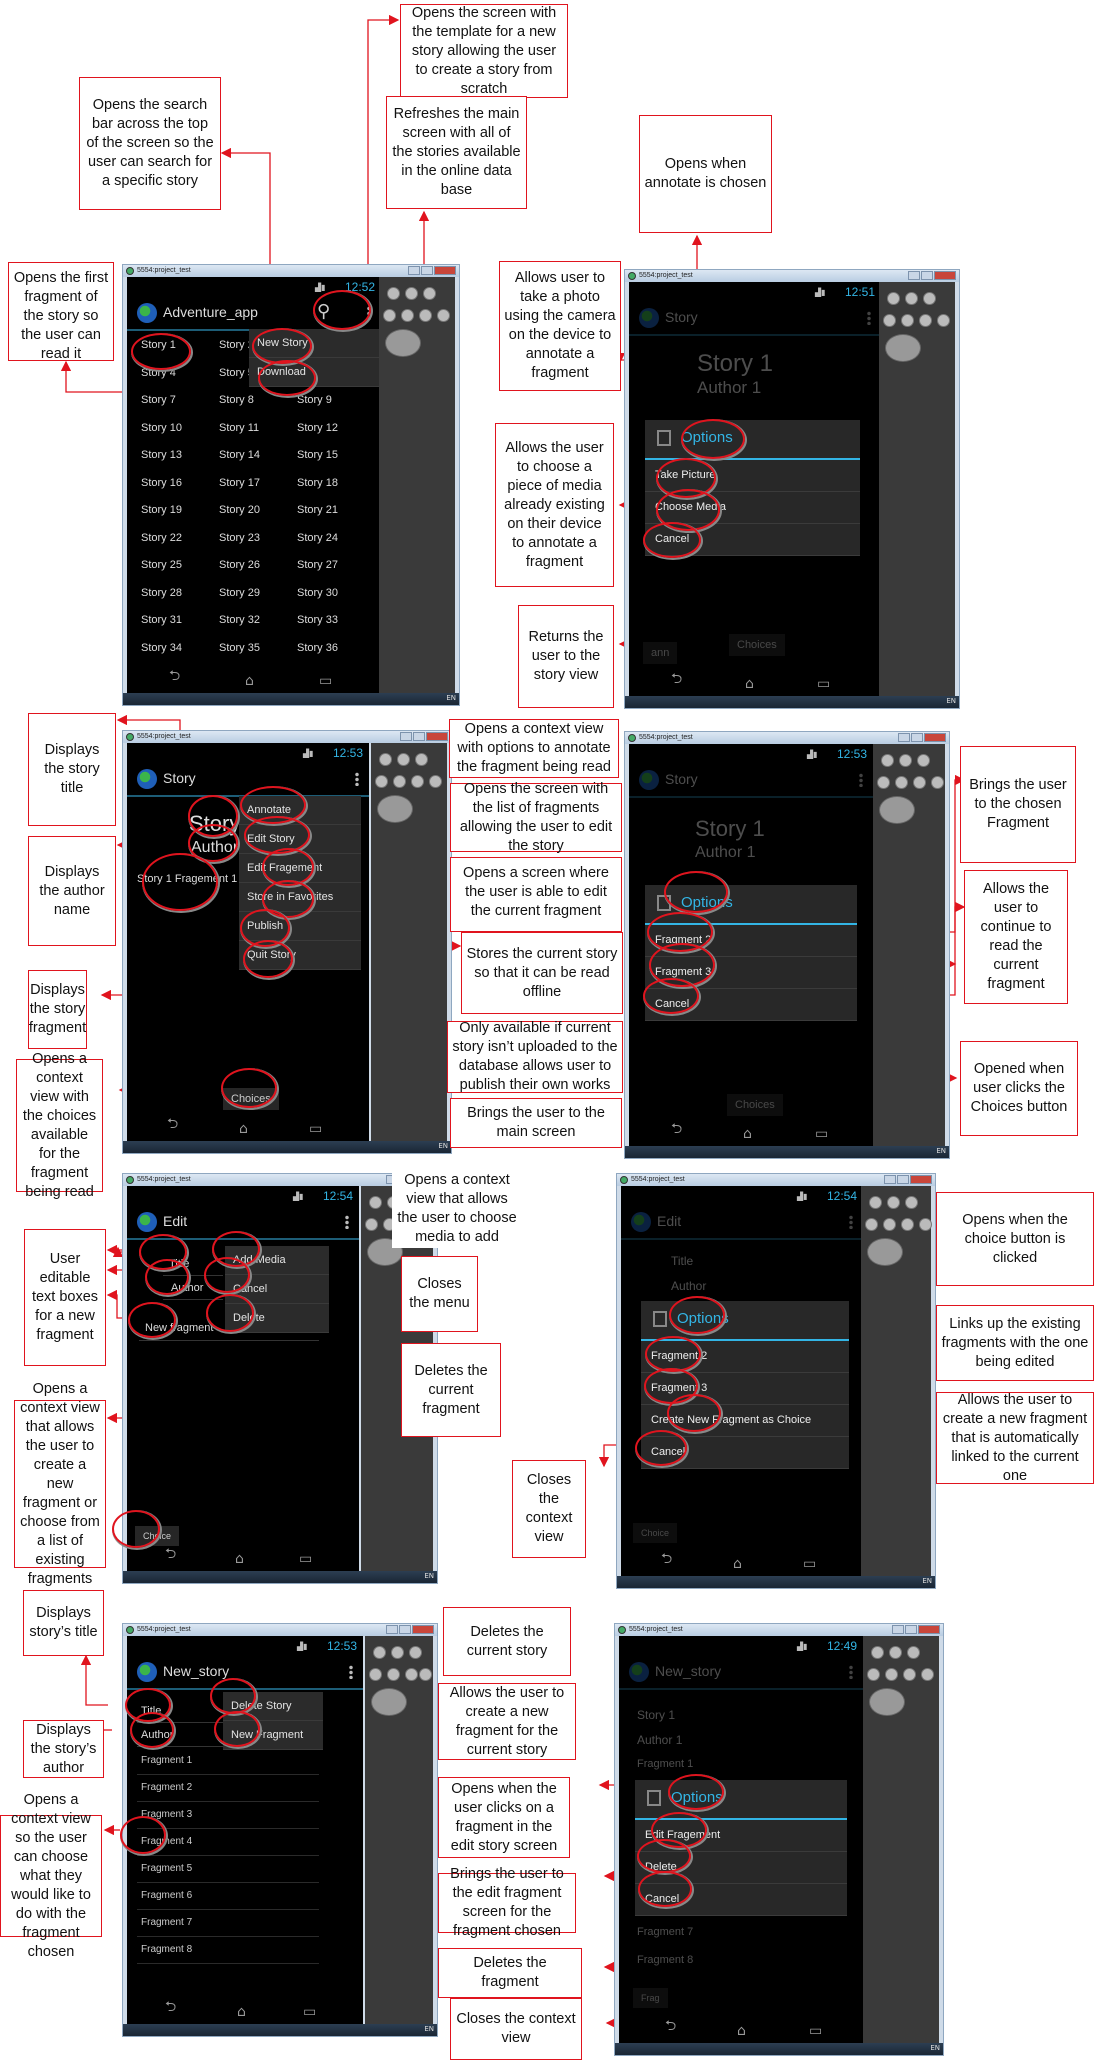 The image size is (1094, 2062). What do you see at coordinates (317, 455) in the screenshot?
I see `story-item: Story 15` at bounding box center [317, 455].